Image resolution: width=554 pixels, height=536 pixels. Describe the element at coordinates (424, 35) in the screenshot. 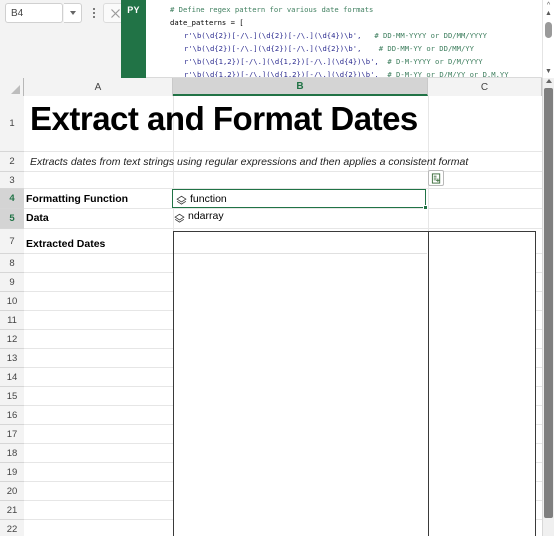

I see `code-token: # DD-MM-YYYY or DD/MM/YYYY` at that location.